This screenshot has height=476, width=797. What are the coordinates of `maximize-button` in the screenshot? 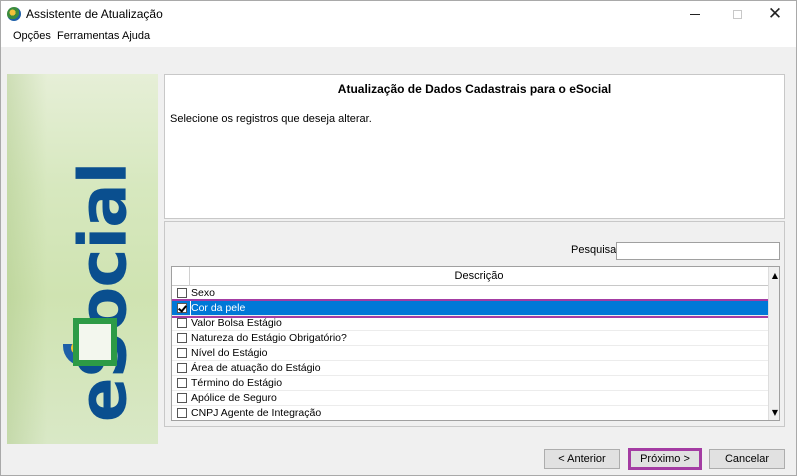 It's located at (737, 14).